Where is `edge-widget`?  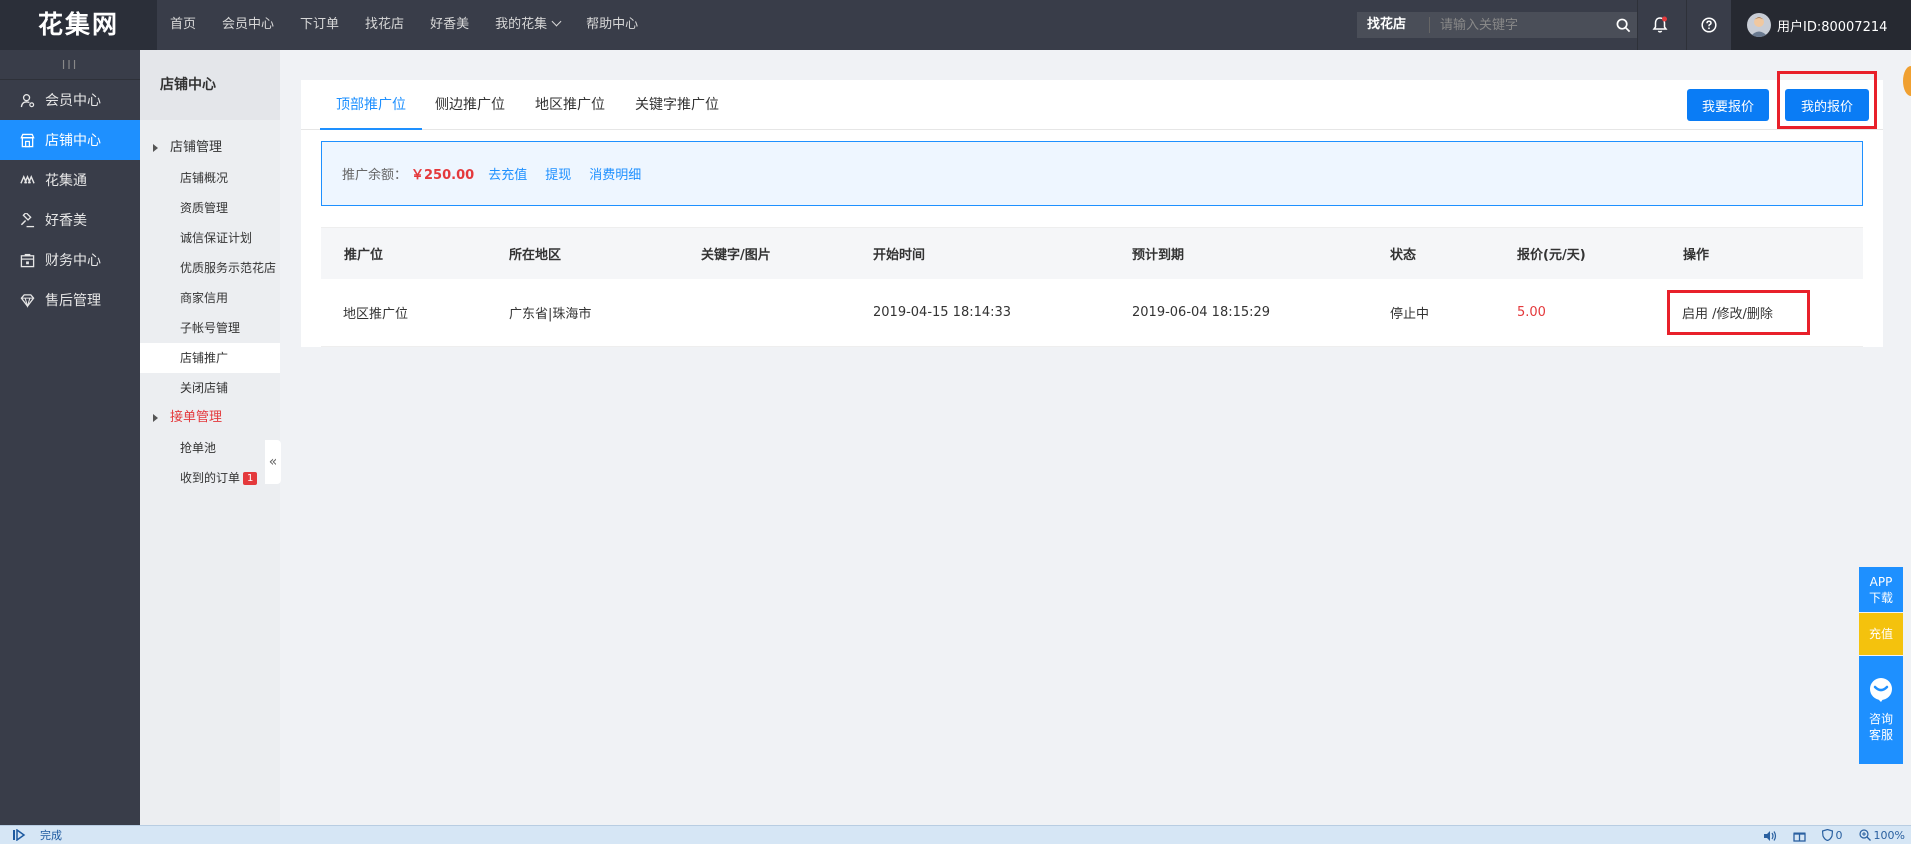 edge-widget is located at coordinates (1907, 81).